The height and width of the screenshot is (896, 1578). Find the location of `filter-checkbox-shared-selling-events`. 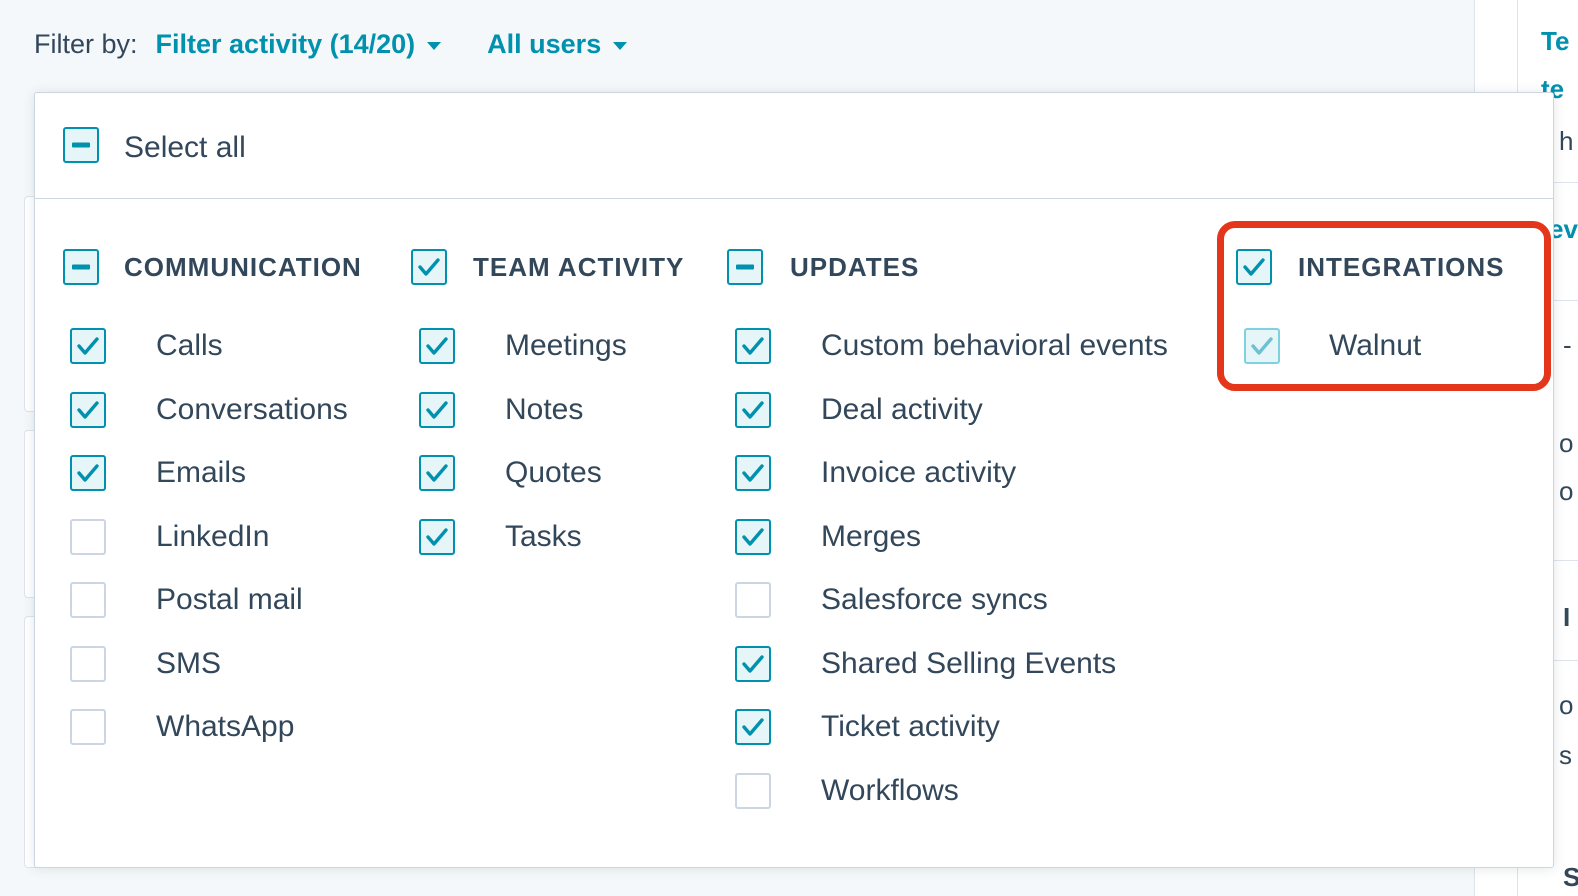

filter-checkbox-shared-selling-events is located at coordinates (753, 664).